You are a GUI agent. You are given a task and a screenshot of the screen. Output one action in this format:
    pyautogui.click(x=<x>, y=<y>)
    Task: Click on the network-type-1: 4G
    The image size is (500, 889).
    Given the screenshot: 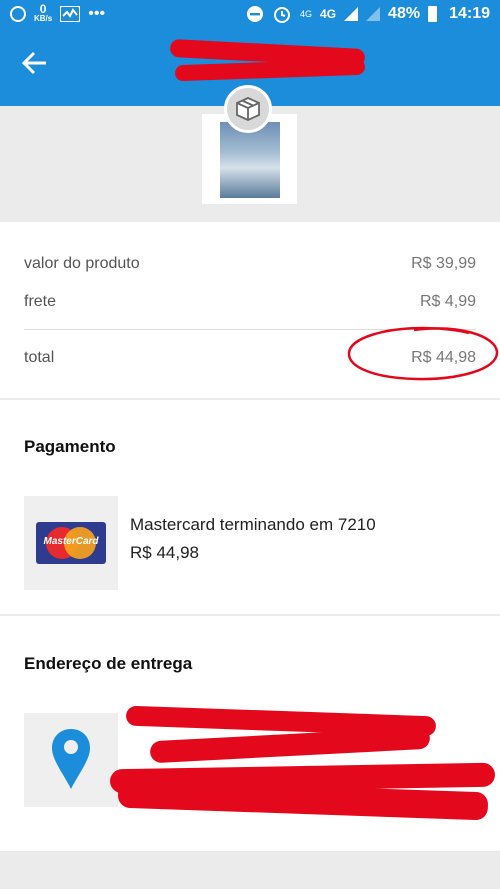 What is the action you would take?
    pyautogui.click(x=306, y=14)
    